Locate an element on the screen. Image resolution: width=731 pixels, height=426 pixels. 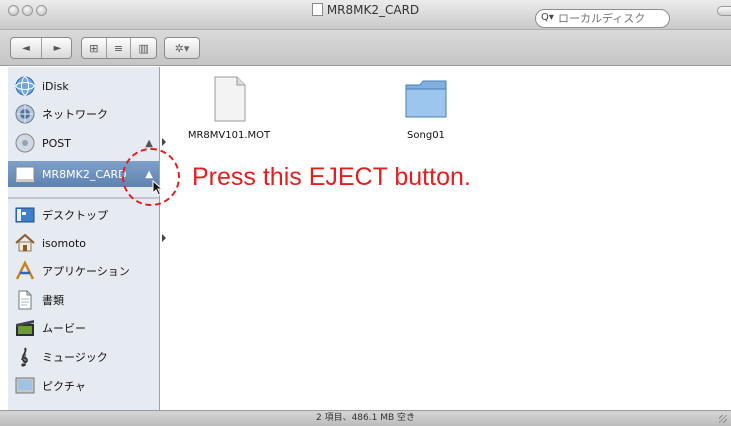
sidebar-item-label: ネットワーク is located at coordinates (75, 114).